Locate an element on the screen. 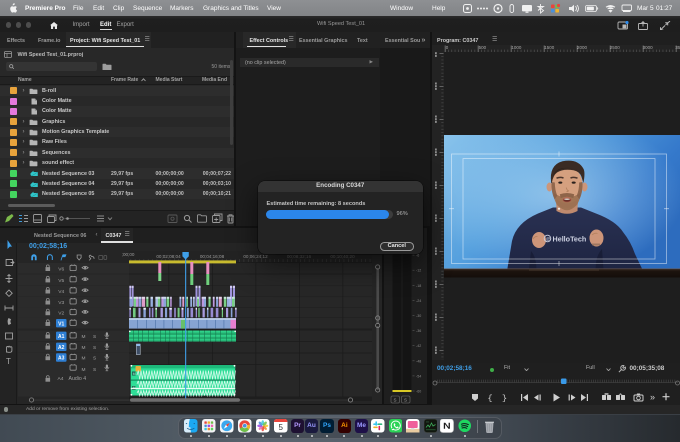 The width and height of the screenshot is (680, 442). svg-text: A1 is located at coordinates (61, 337).